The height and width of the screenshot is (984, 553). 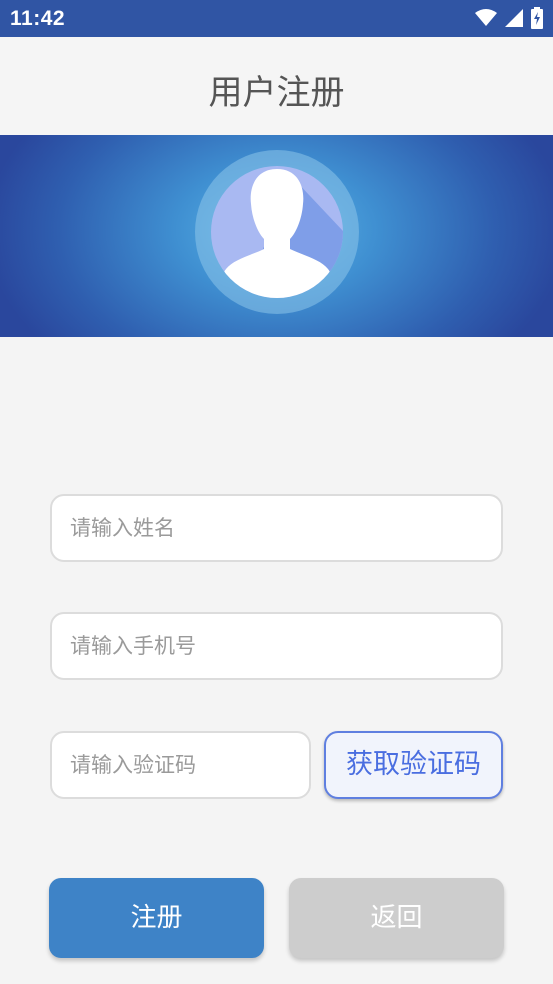 I want to click on phone-field, so click(x=276, y=646).